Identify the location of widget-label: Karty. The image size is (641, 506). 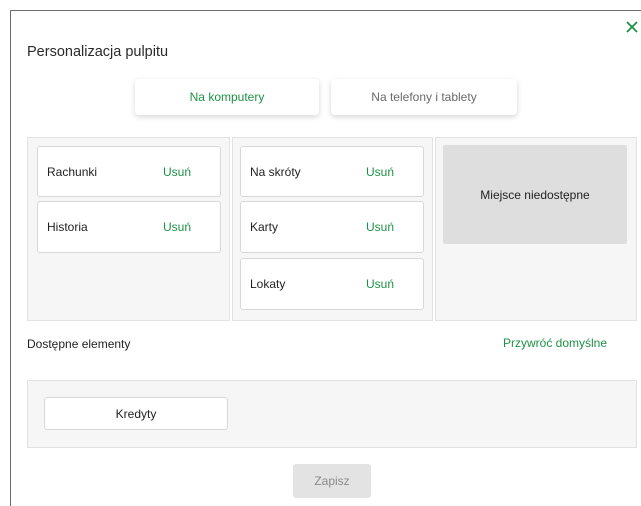
(264, 227).